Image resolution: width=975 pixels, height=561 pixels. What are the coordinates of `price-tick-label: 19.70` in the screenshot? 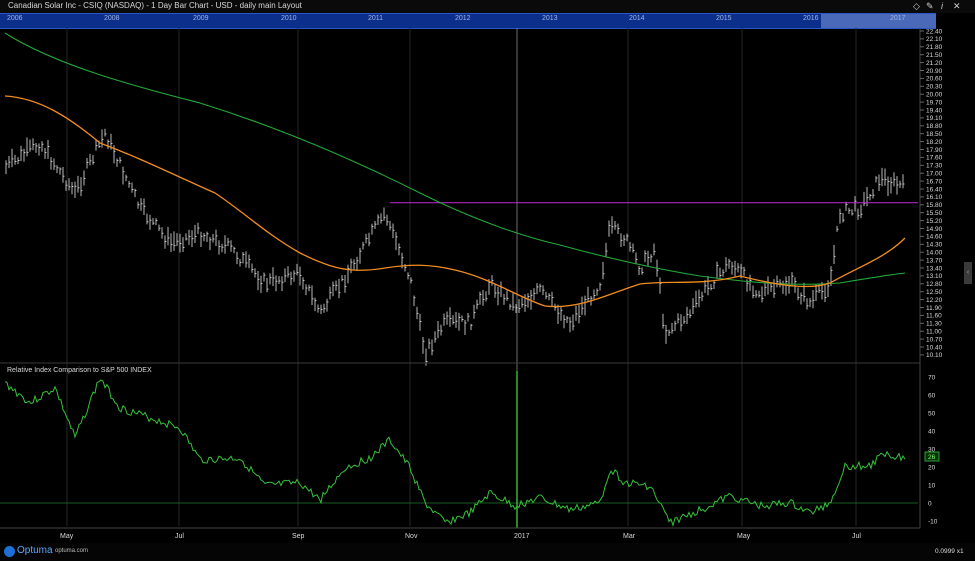 It's located at (934, 102).